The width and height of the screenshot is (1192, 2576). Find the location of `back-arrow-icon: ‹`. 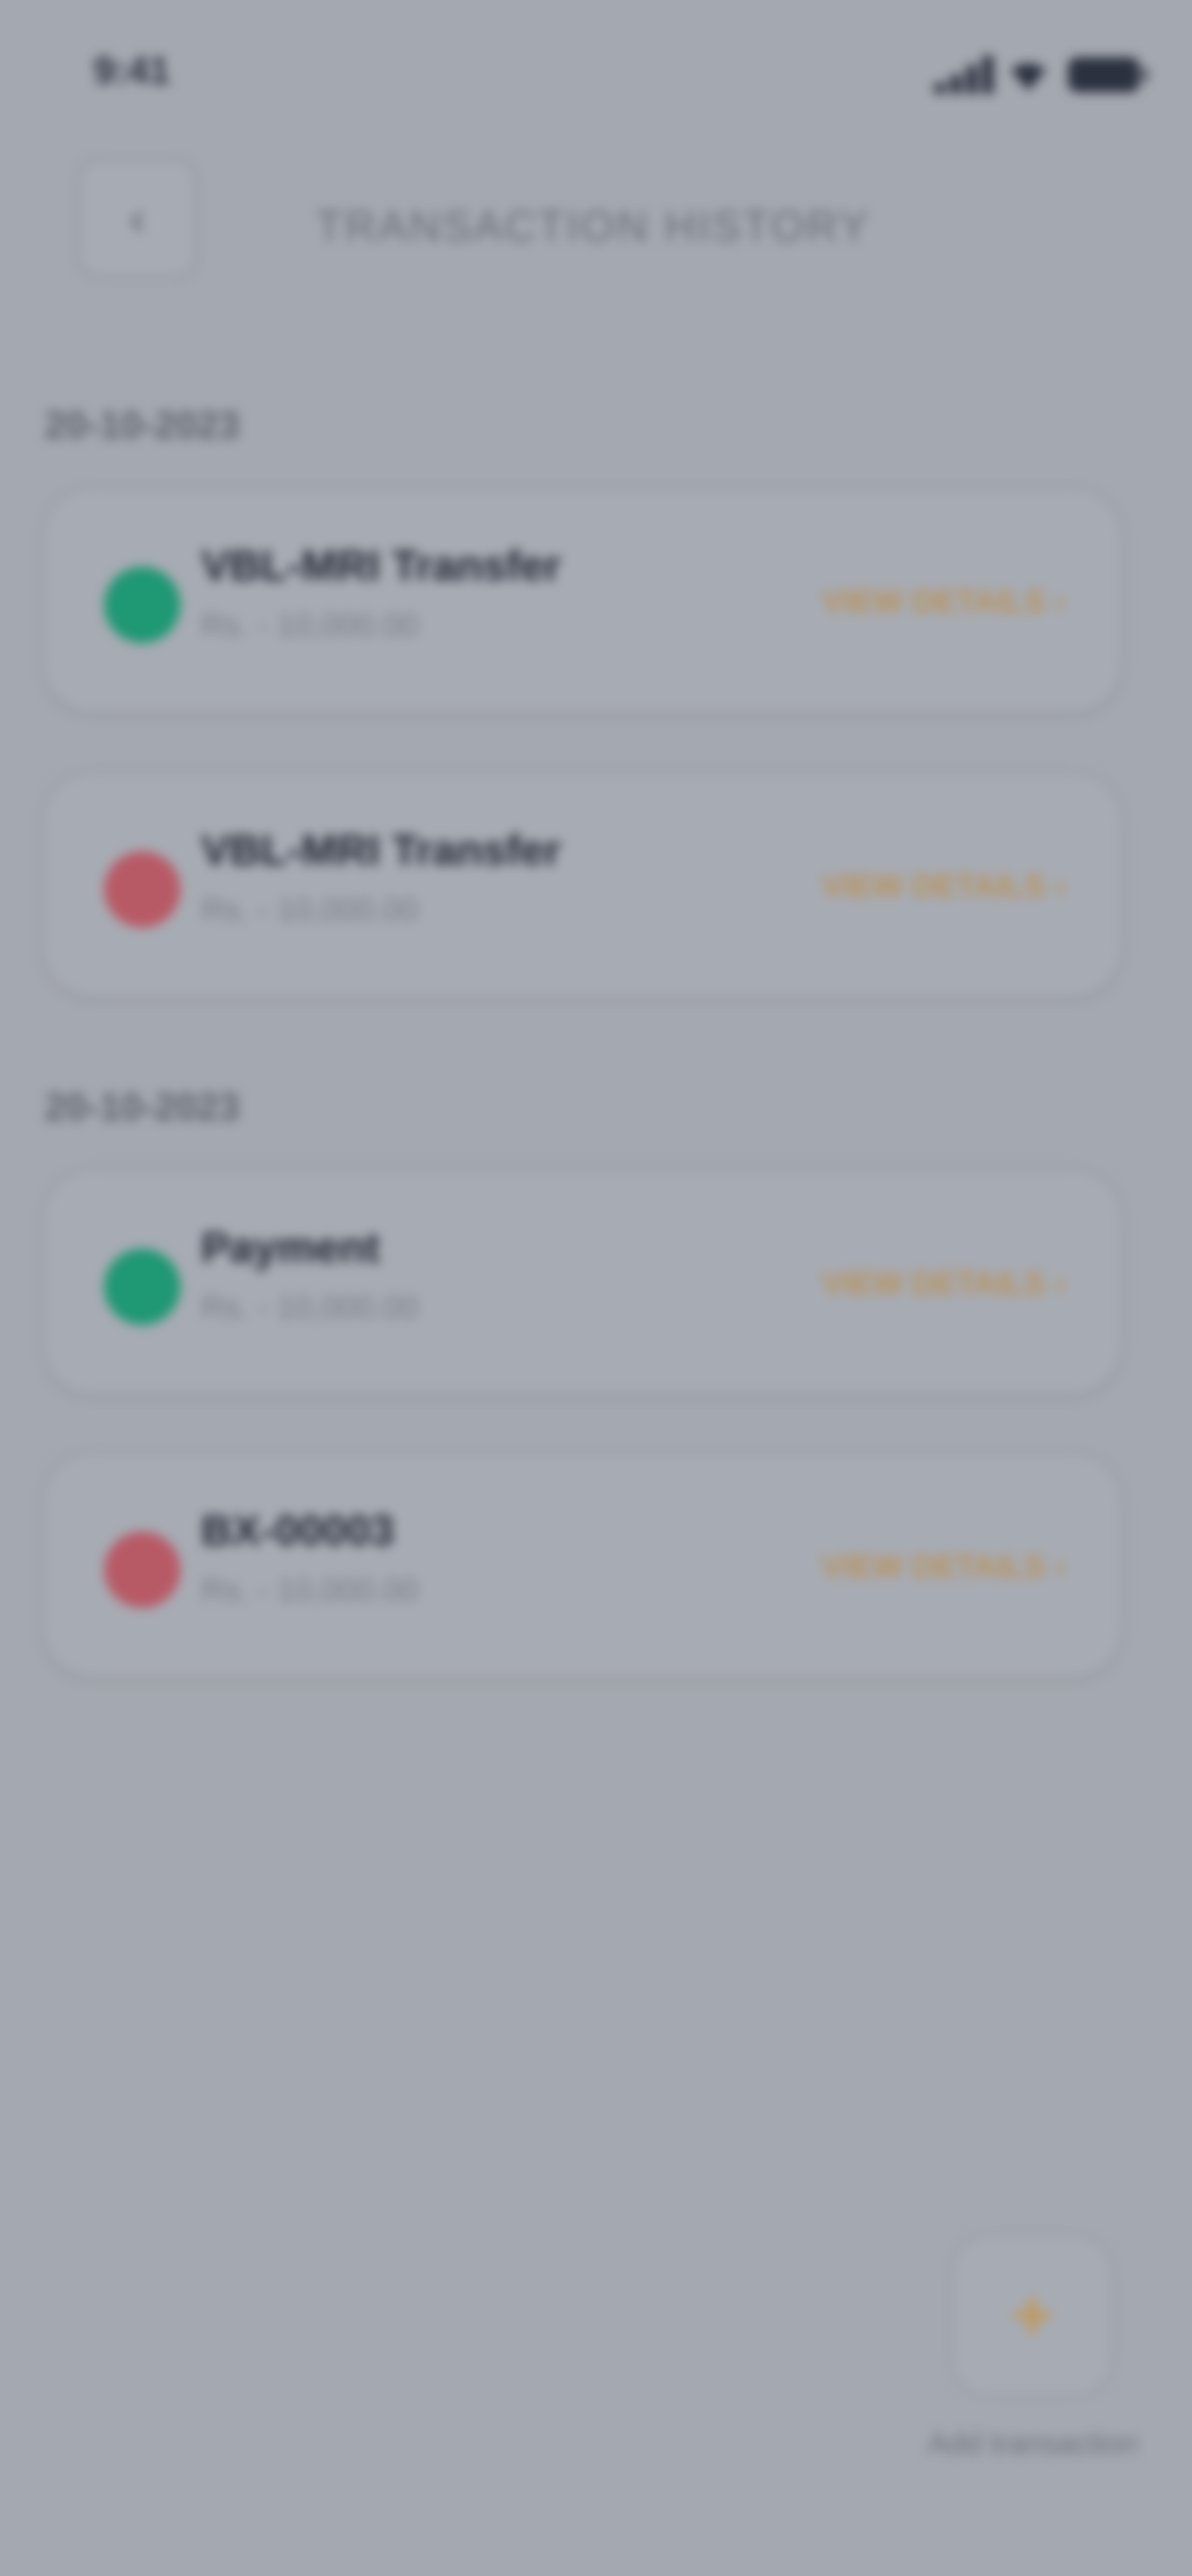

back-arrow-icon: ‹ is located at coordinates (137, 218).